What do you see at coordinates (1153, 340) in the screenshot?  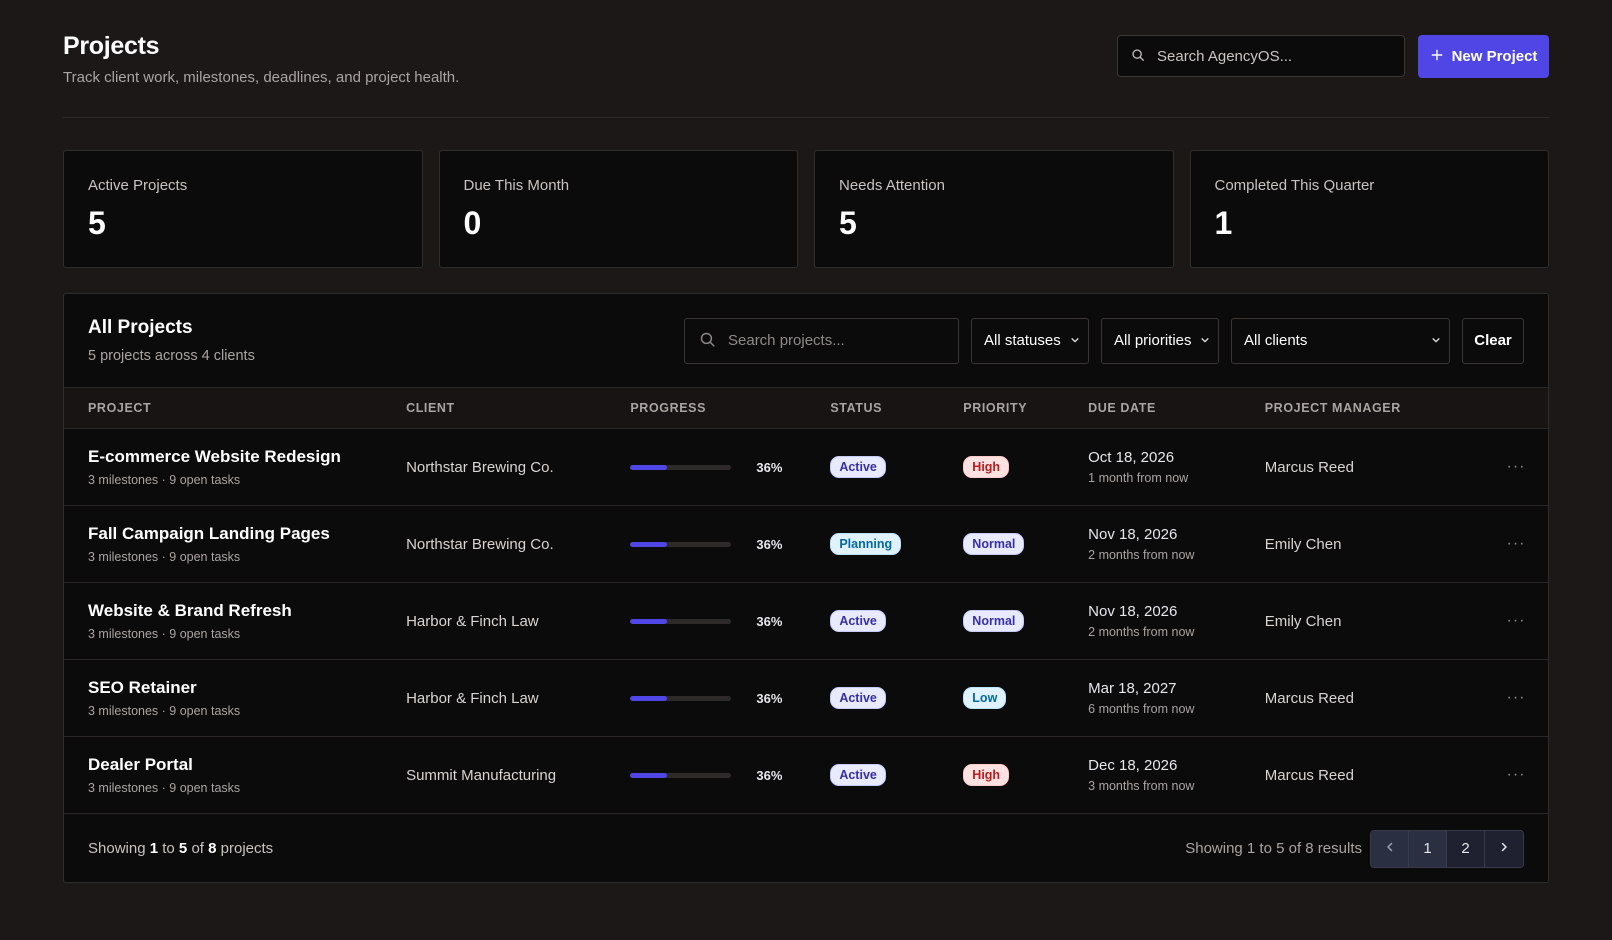 I see `priority-filter-value: All priorities` at bounding box center [1153, 340].